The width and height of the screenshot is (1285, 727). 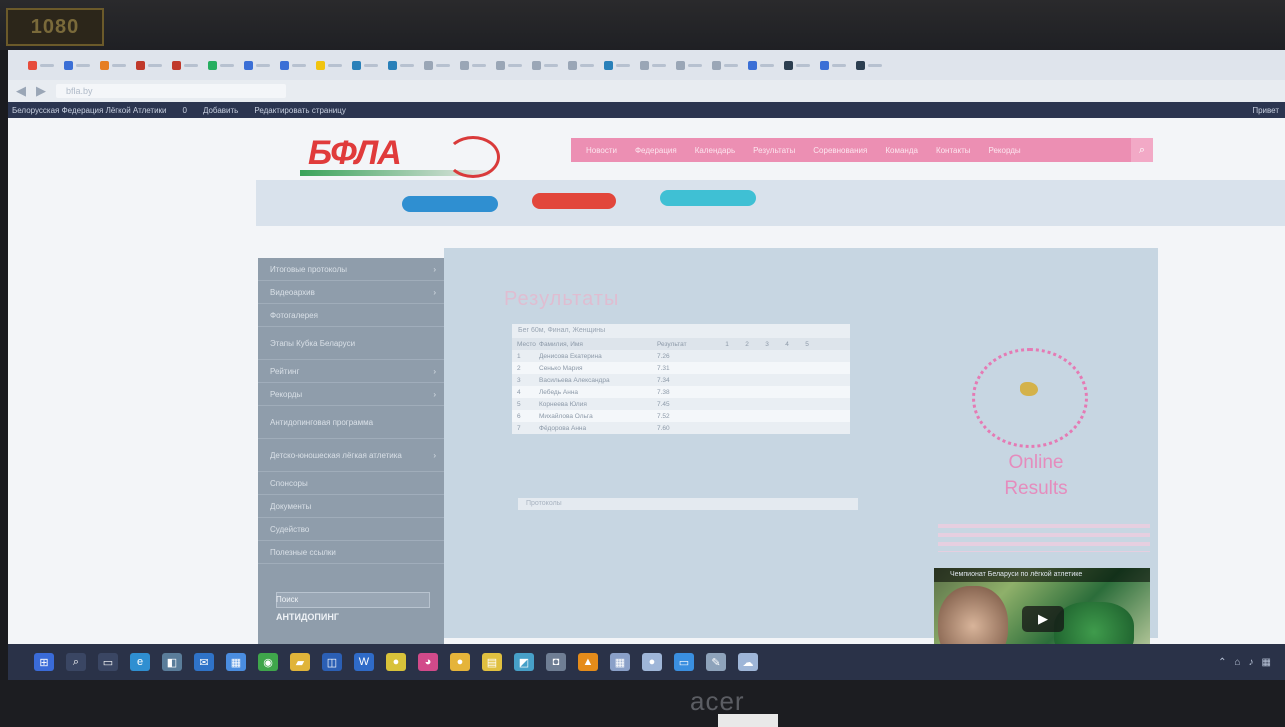 What do you see at coordinates (774, 150) in the screenshot?
I see `nav-item: Результаты` at bounding box center [774, 150].